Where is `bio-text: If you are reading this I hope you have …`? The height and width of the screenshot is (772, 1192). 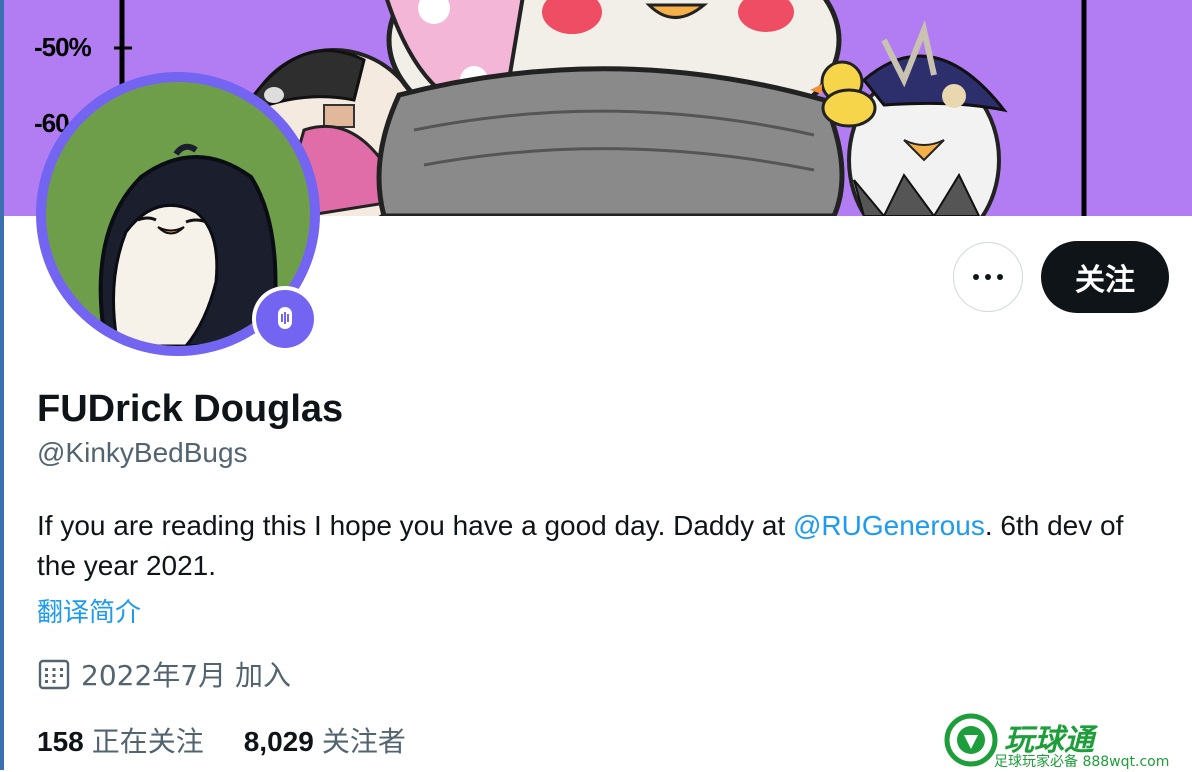
bio-text: If you are reading this I hope you have … is located at coordinates (415, 525).